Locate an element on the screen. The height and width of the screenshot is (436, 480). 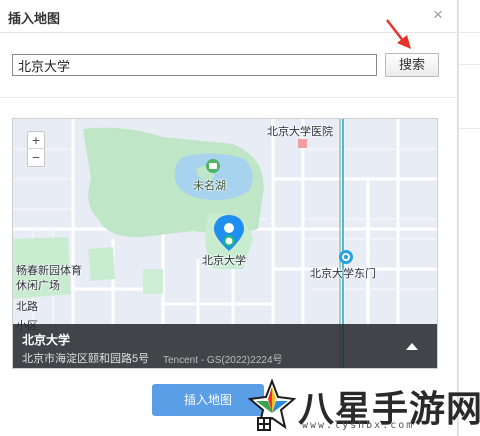
search-input is located at coordinates (194, 65).